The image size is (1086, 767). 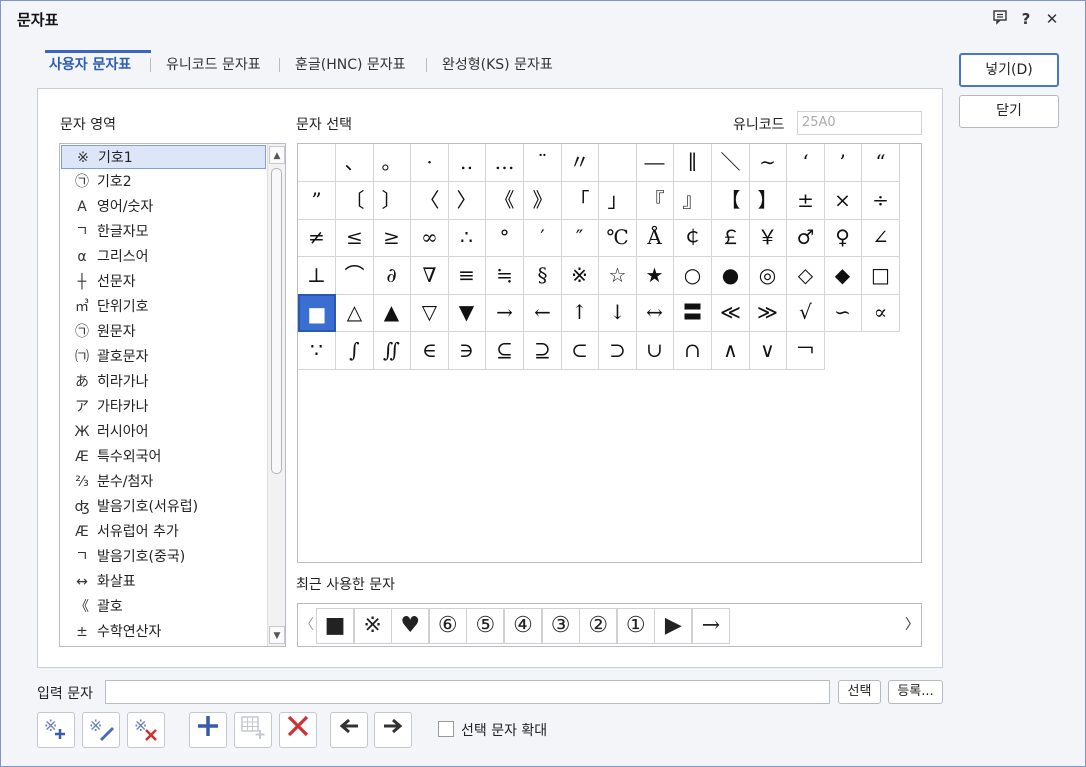 I want to click on symbol-cell: ÷, so click(x=881, y=201).